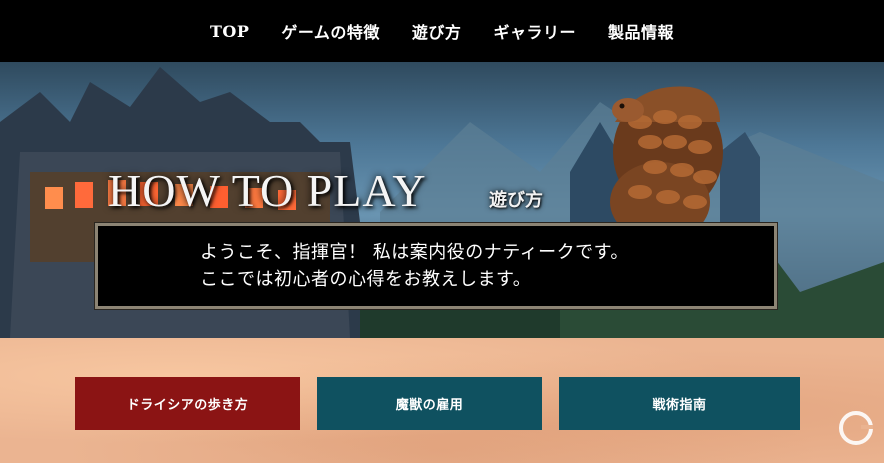 The height and width of the screenshot is (463, 884). What do you see at coordinates (429, 403) in the screenshot?
I see `monster-hiring-button: 魔獣の雇用` at bounding box center [429, 403].